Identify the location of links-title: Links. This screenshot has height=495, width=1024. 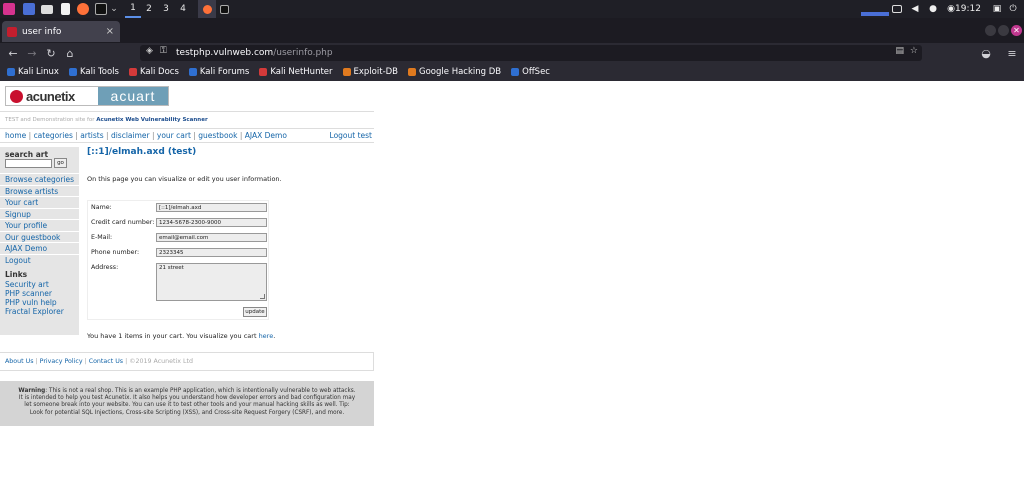
(16, 274).